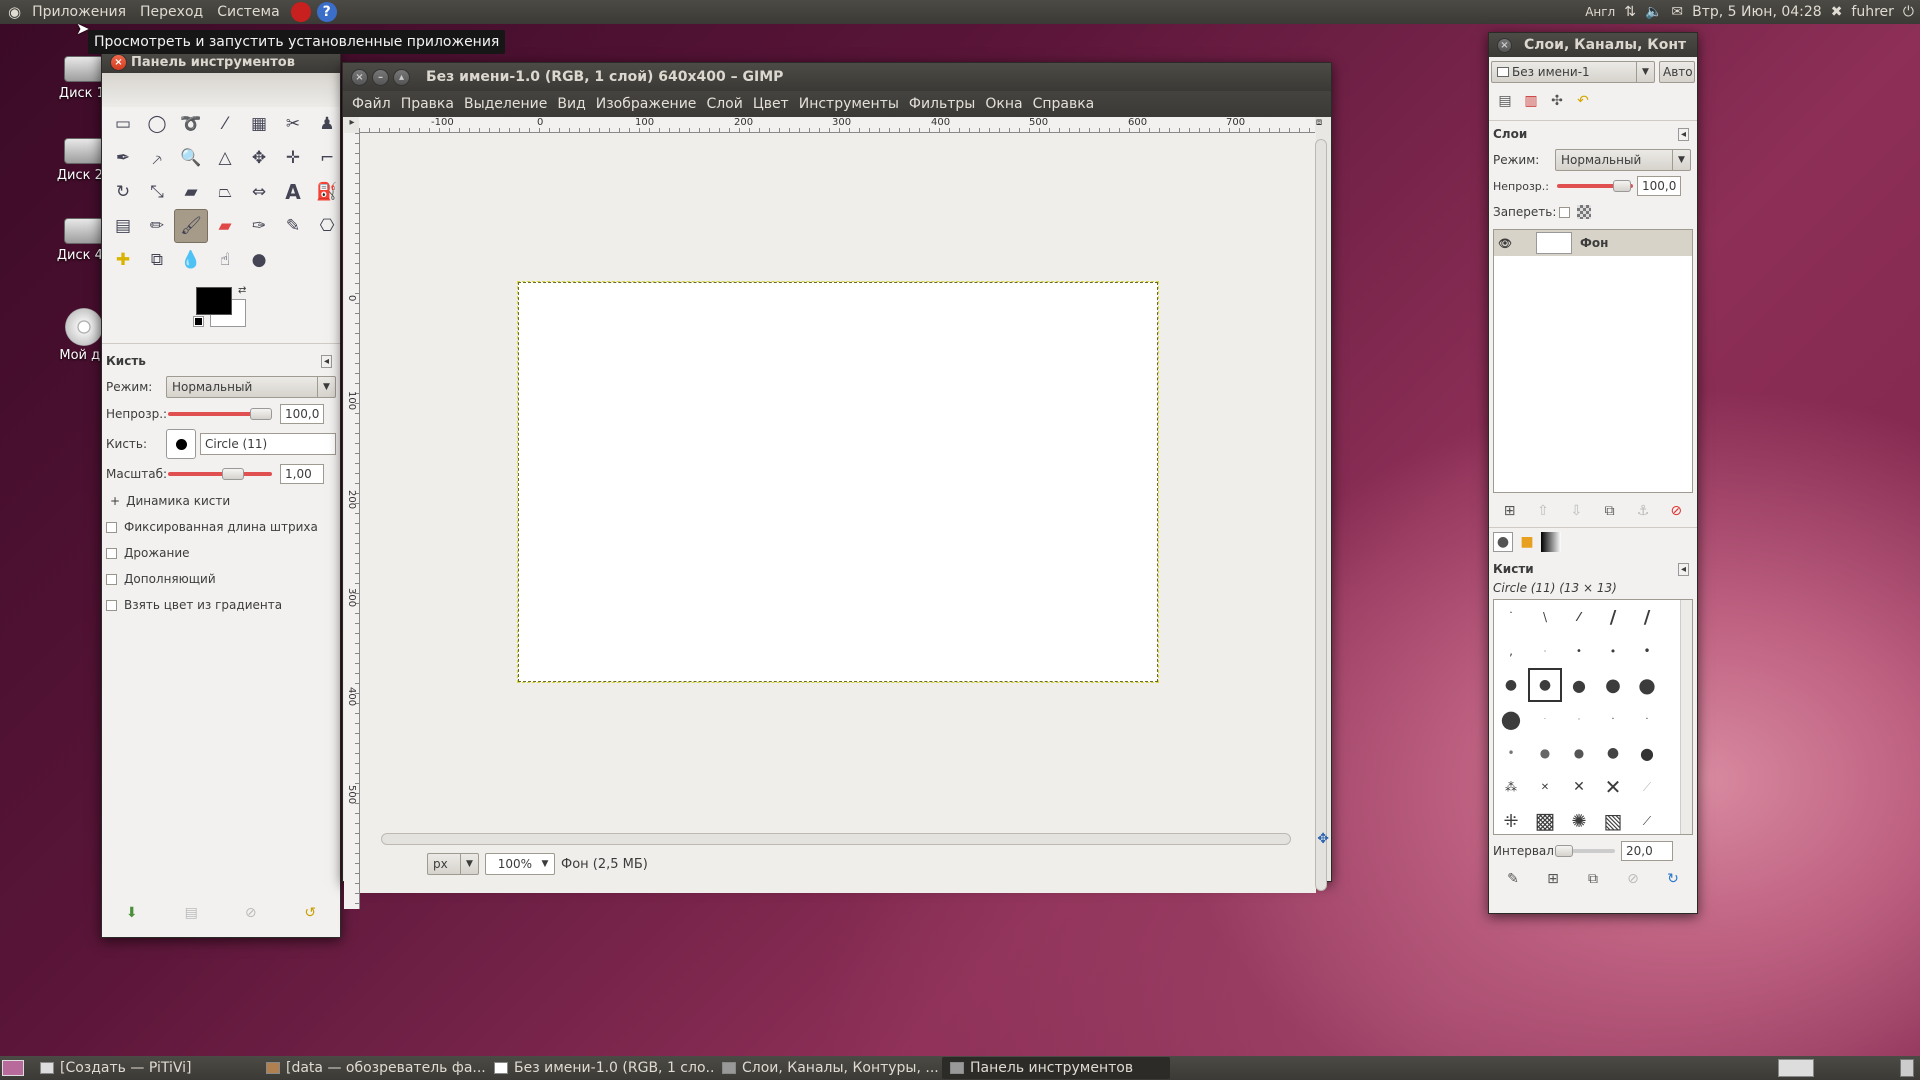 The image size is (1920, 1080). I want to click on vertical-scrollbar, so click(1321, 515).